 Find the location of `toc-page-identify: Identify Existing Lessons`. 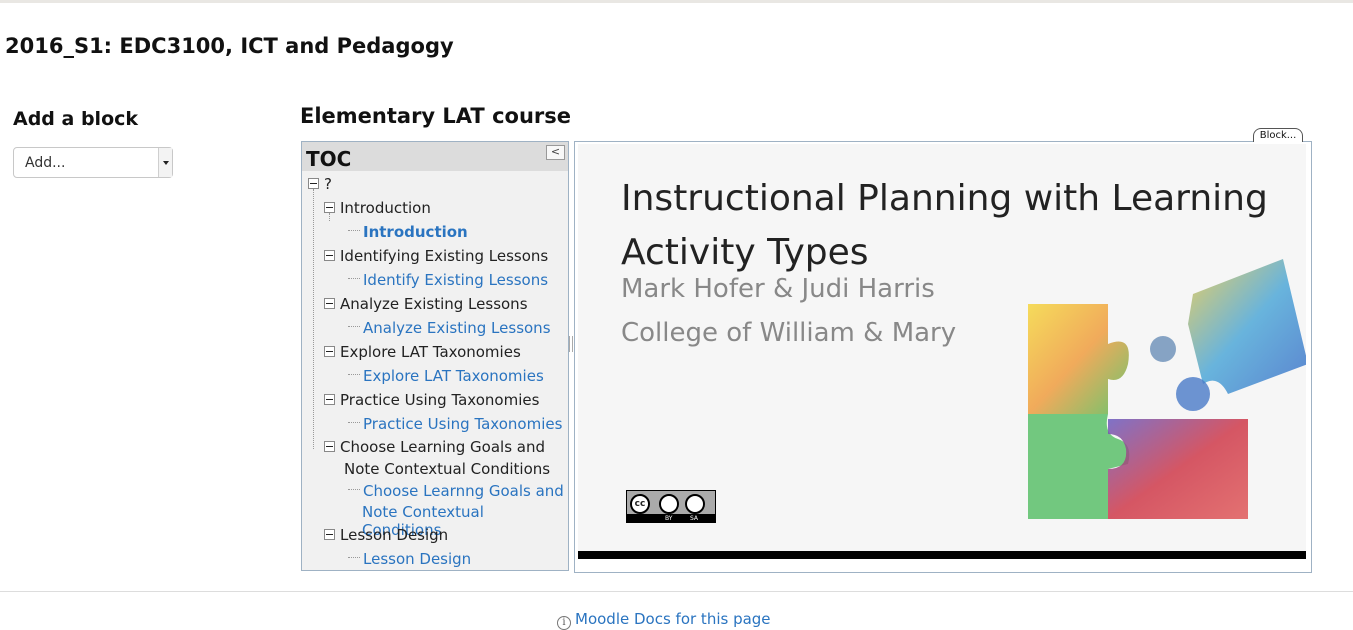

toc-page-identify: Identify Existing Lessons is located at coordinates (448, 280).